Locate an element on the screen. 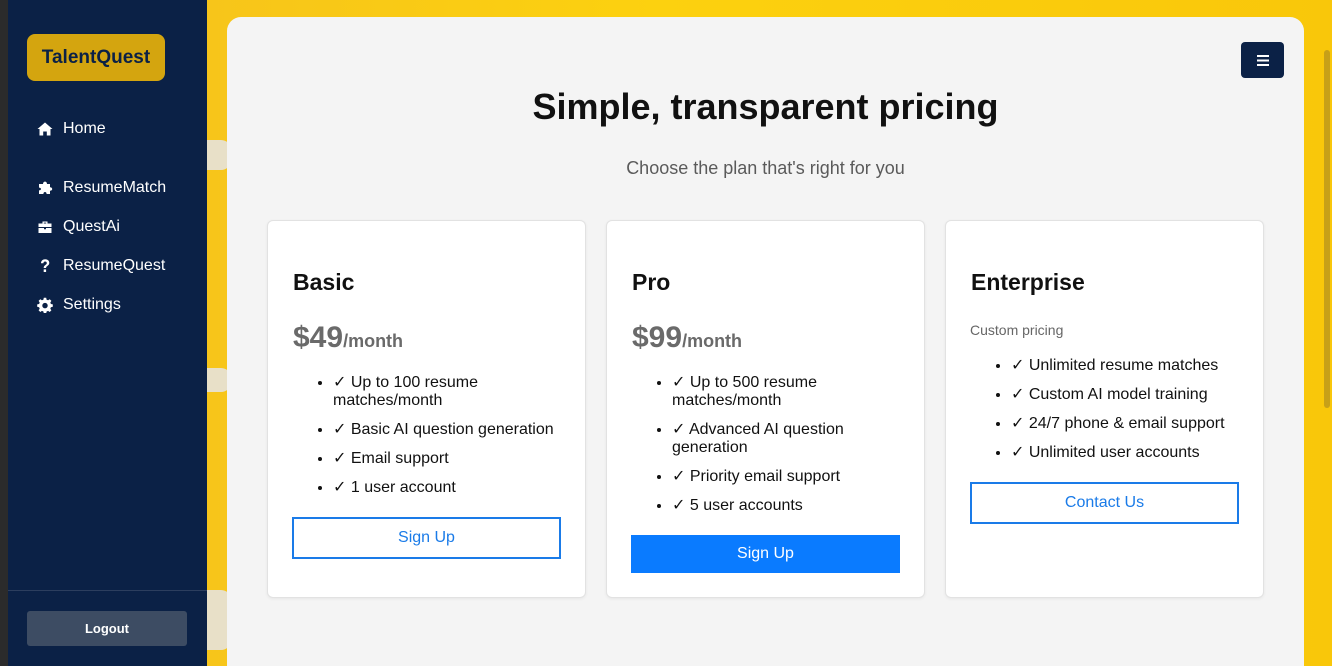 The image size is (1332, 666). plan-price: $49/month is located at coordinates (348, 338).